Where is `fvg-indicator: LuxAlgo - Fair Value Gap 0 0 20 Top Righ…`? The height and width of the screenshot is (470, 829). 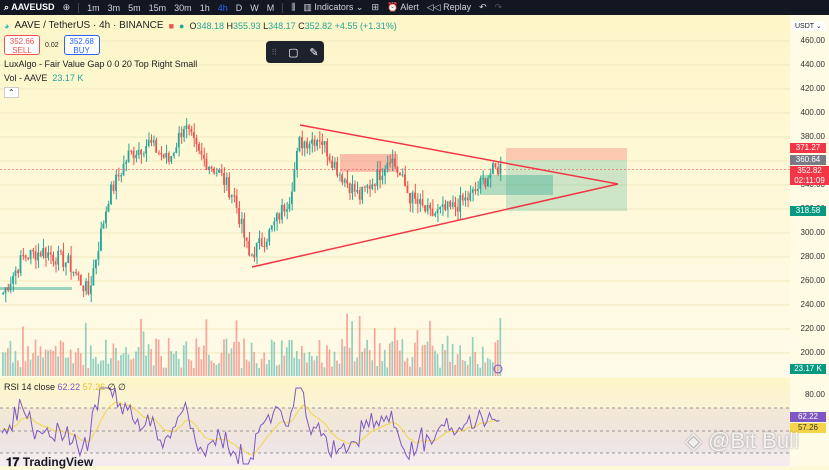
fvg-indicator: LuxAlgo - Fair Value Gap 0 0 20 Top Righ… is located at coordinates (200, 64).